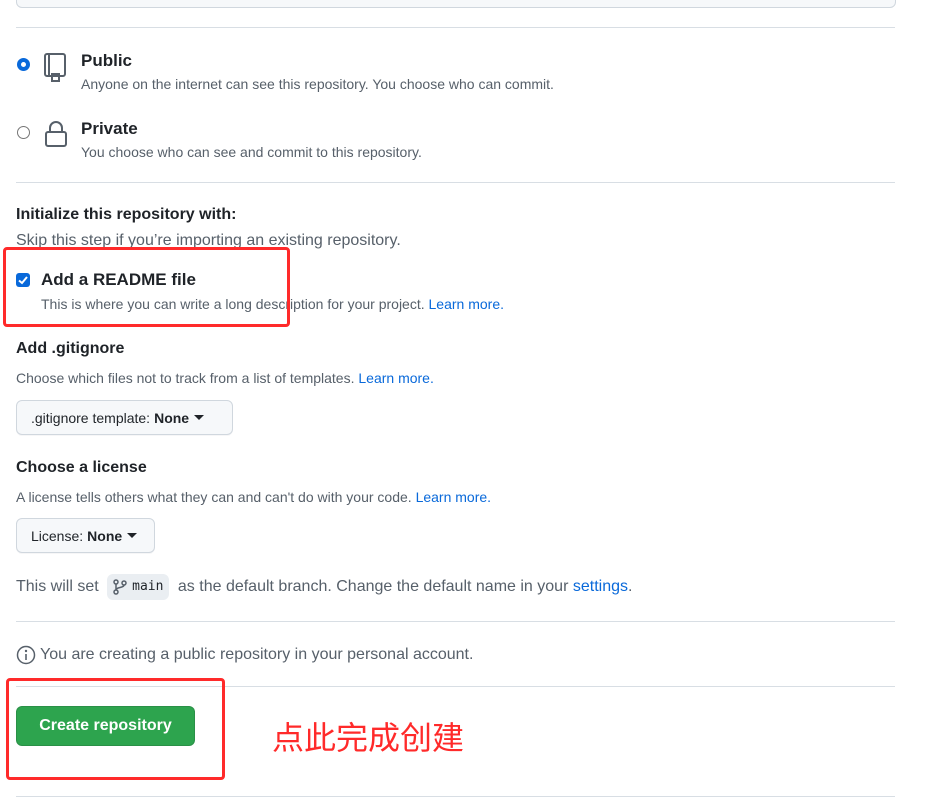  I want to click on private-radio, so click(23, 132).